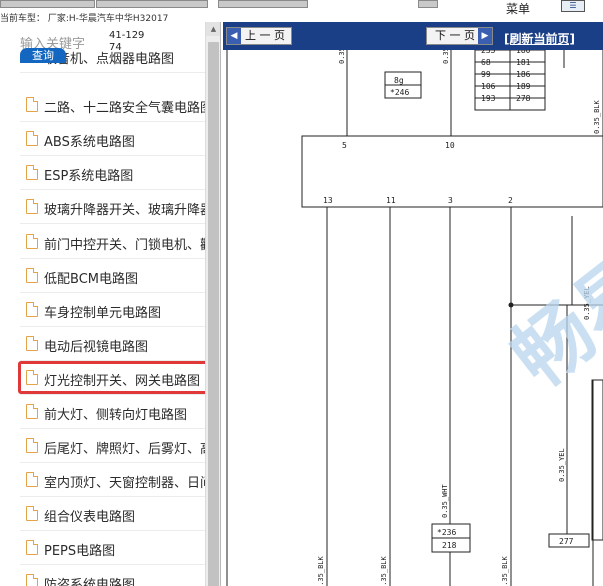 The image size is (603, 586). Describe the element at coordinates (455, 35) in the screenshot. I see `next-page-label: 下 一 页` at that location.